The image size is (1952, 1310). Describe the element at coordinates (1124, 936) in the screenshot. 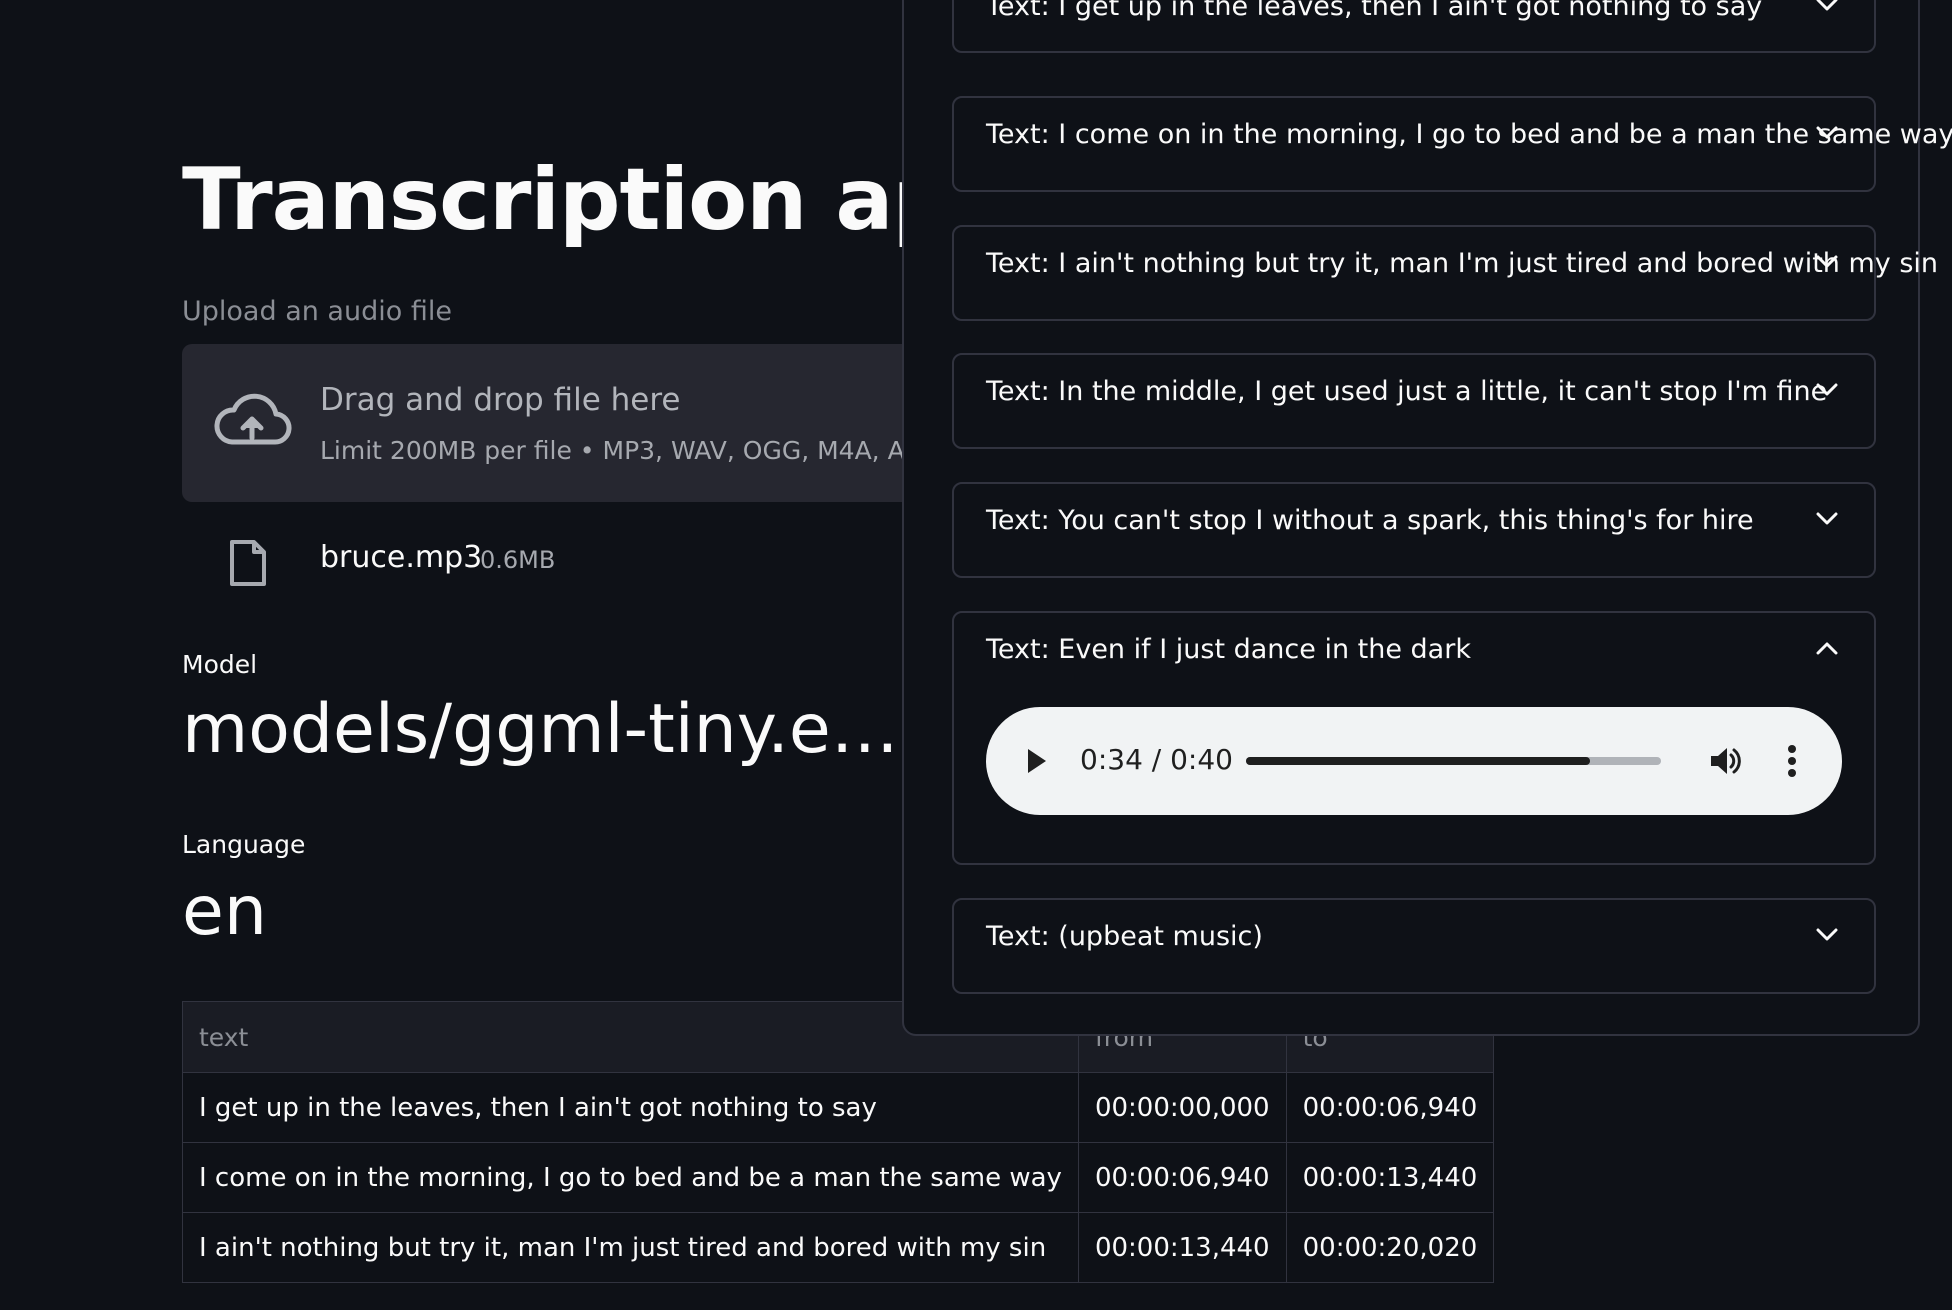

I see `expander-label: Text: (upbeat music)` at that location.